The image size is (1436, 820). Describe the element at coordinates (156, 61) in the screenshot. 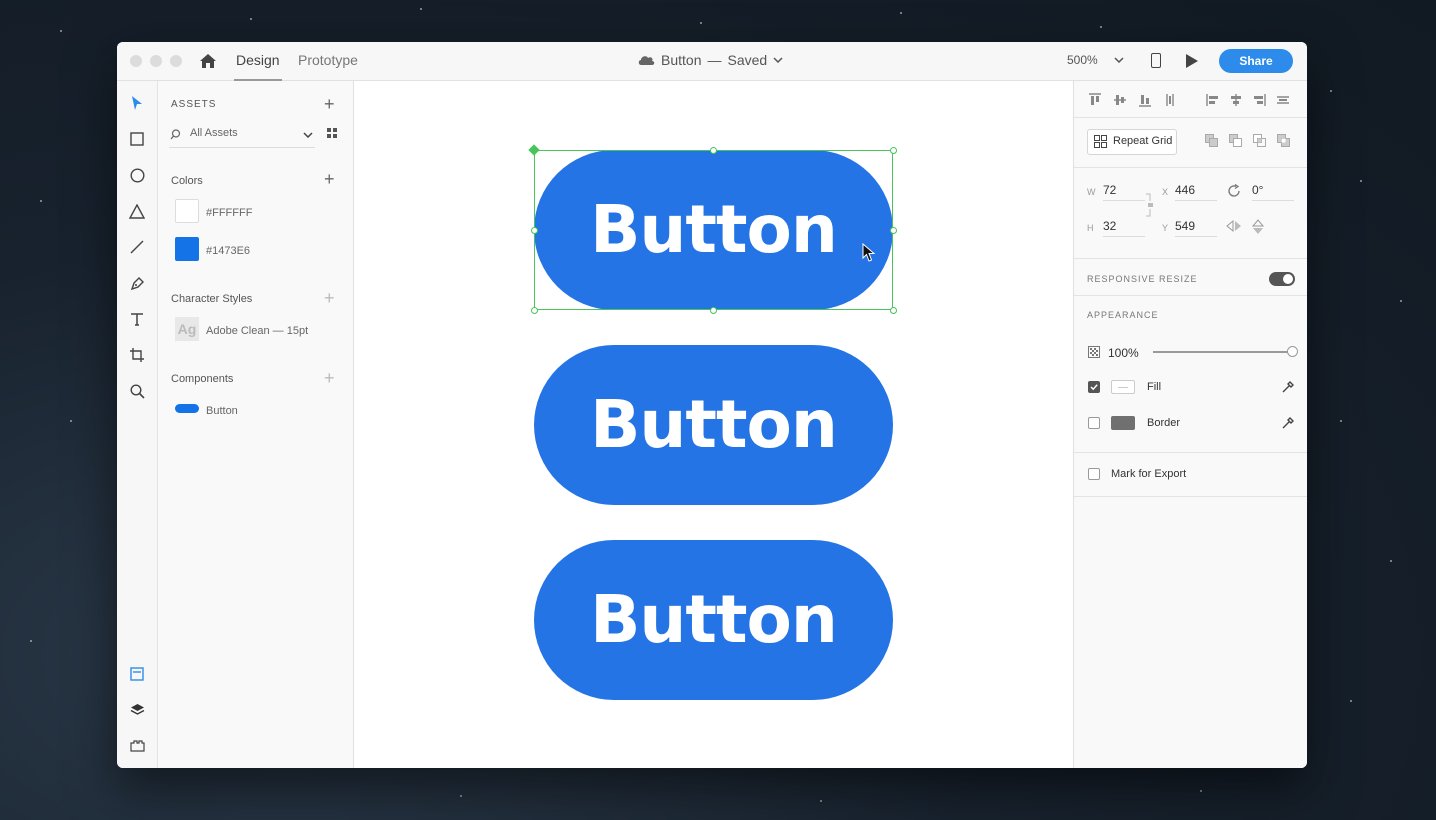

I see `minimize-window-button` at that location.